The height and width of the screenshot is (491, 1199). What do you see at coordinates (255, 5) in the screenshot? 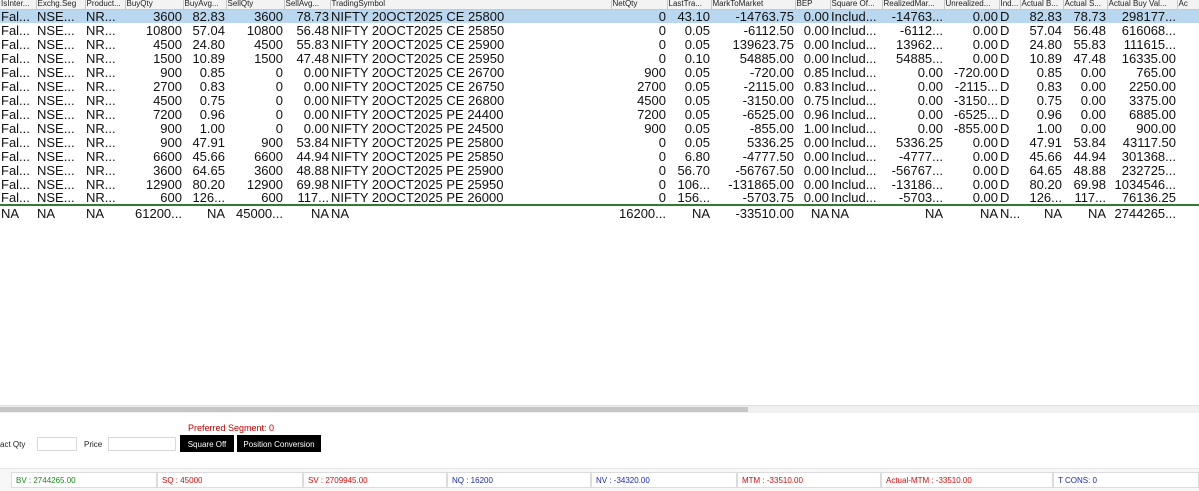
I see `column-header: SellQty` at bounding box center [255, 5].